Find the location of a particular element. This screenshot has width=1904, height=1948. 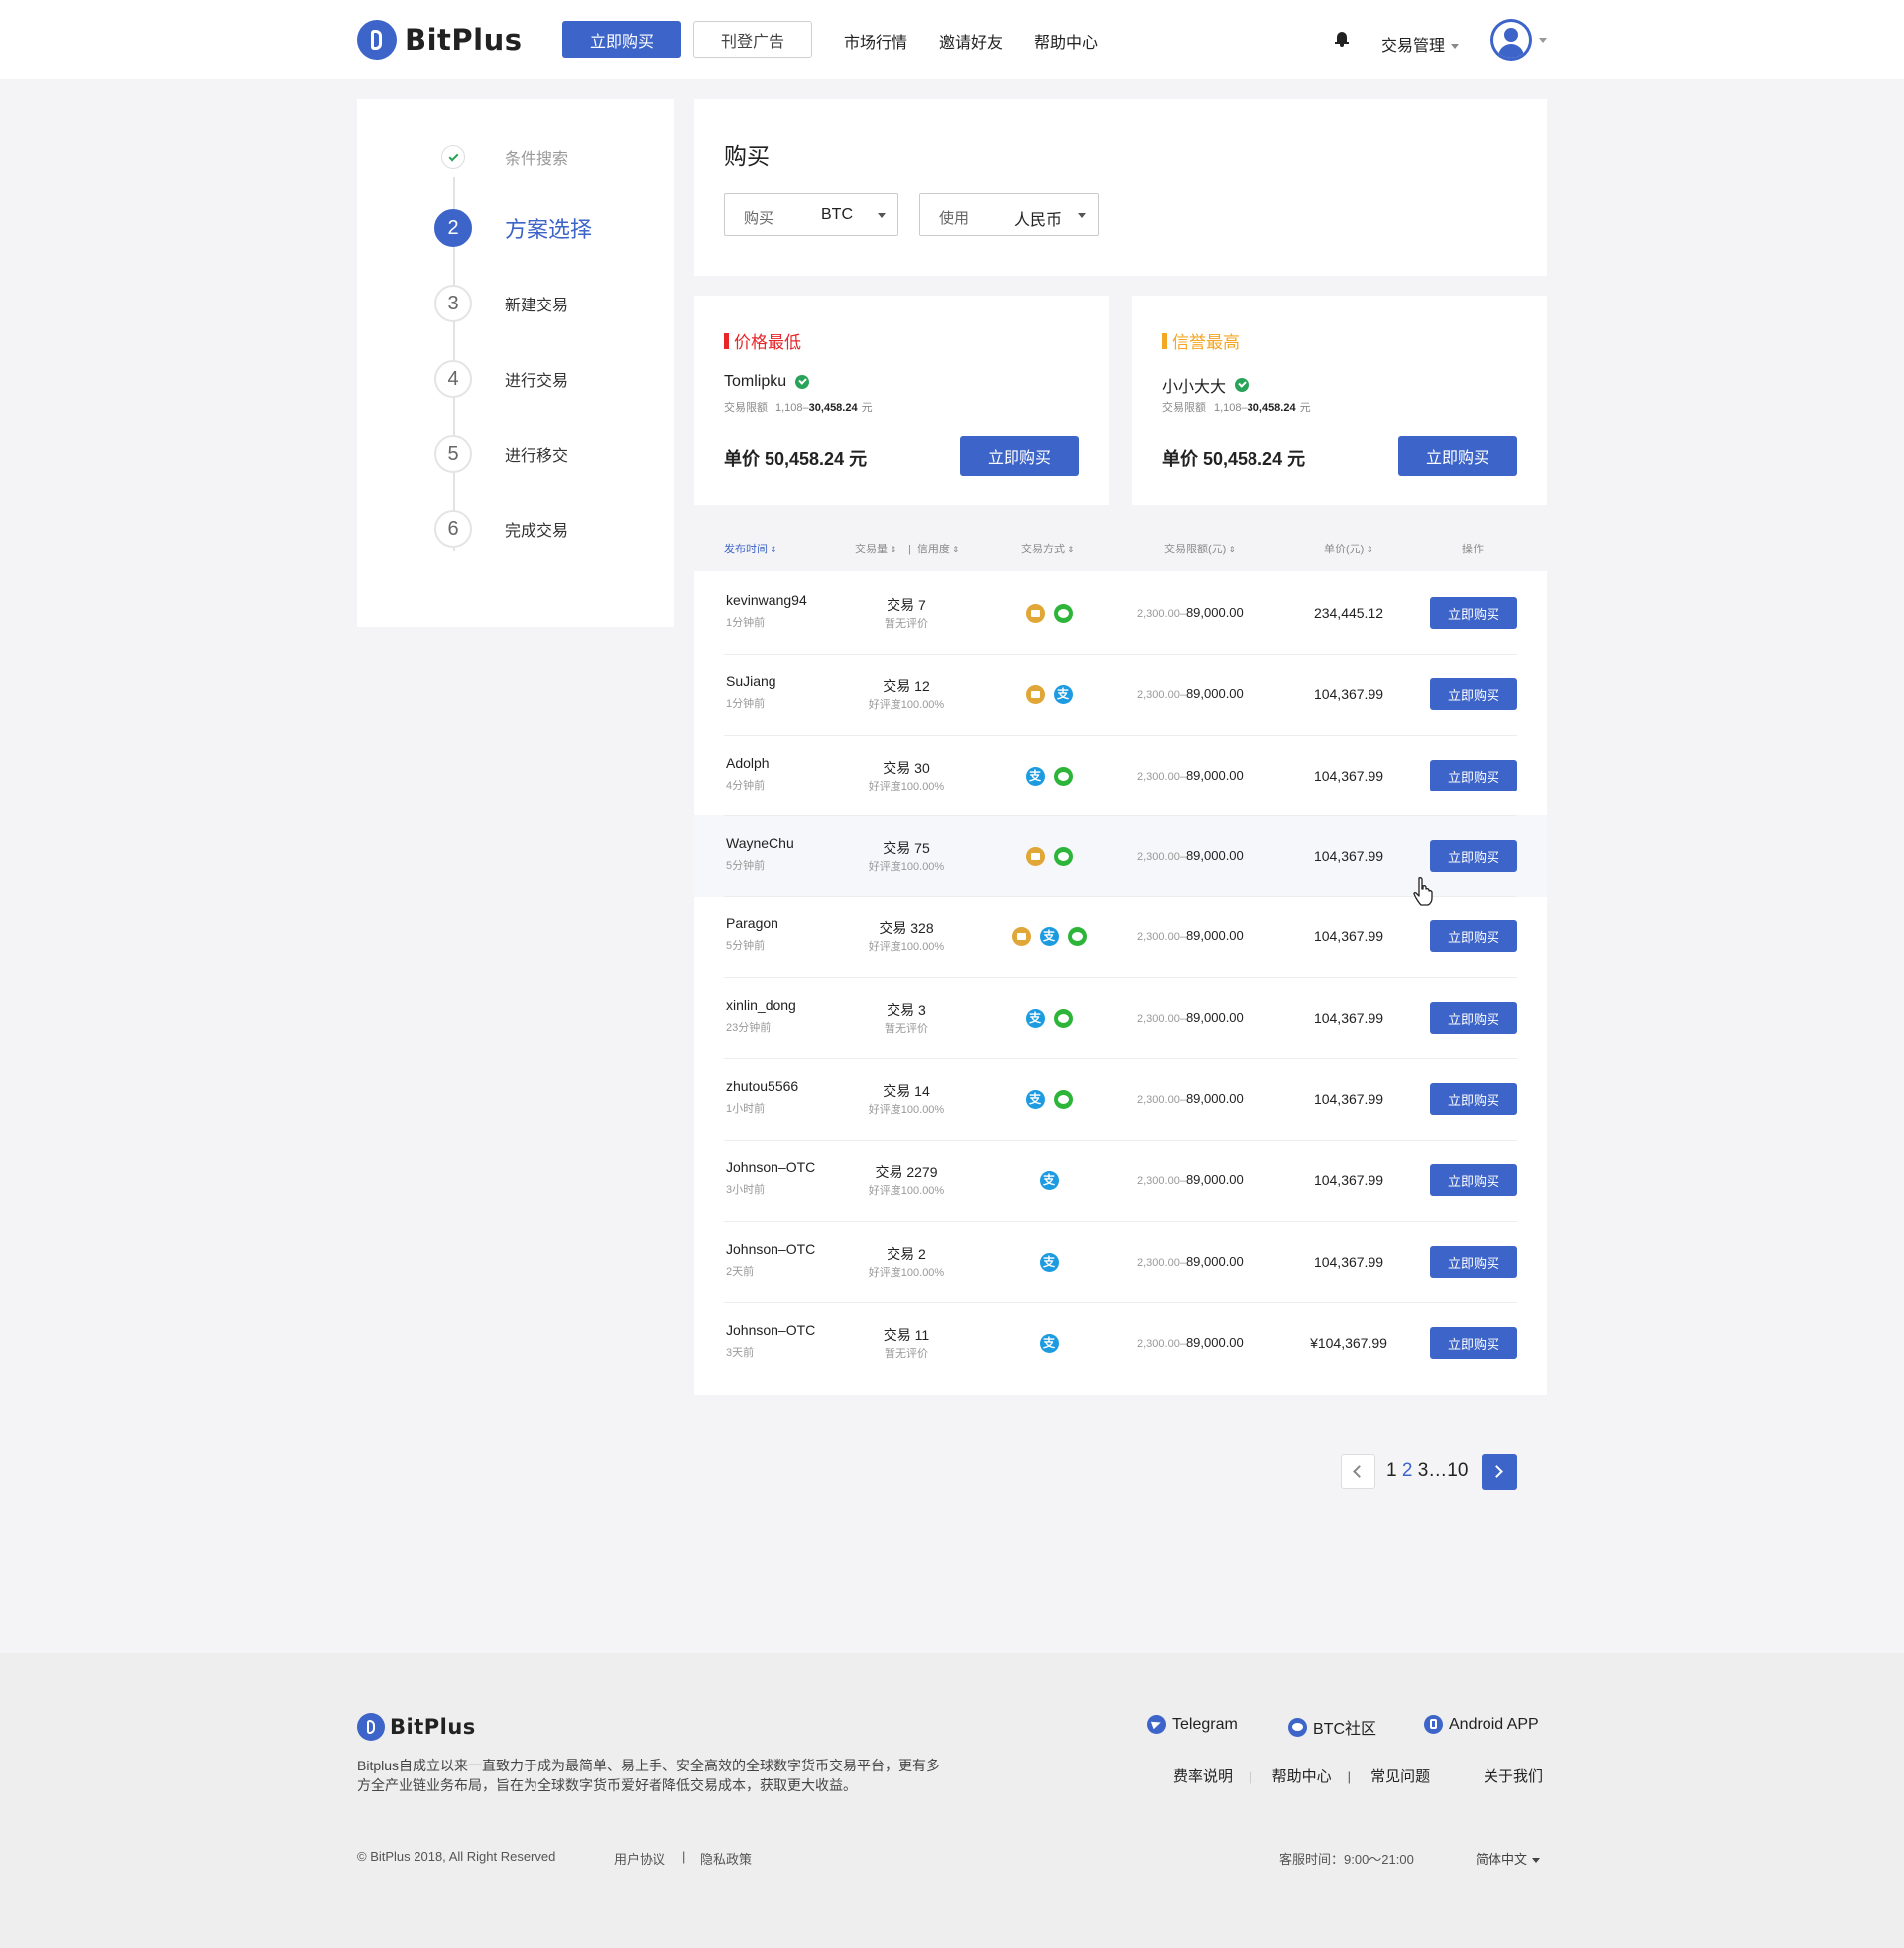

logo-text: BitPlus is located at coordinates (464, 40).